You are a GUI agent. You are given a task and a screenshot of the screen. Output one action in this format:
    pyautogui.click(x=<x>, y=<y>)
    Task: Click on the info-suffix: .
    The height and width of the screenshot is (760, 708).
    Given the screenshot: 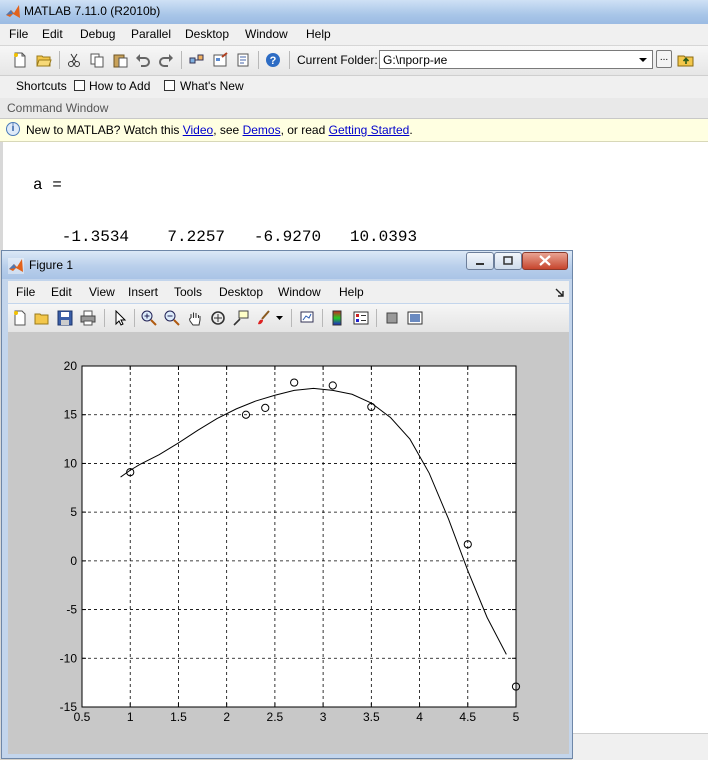 What is the action you would take?
    pyautogui.click(x=411, y=130)
    